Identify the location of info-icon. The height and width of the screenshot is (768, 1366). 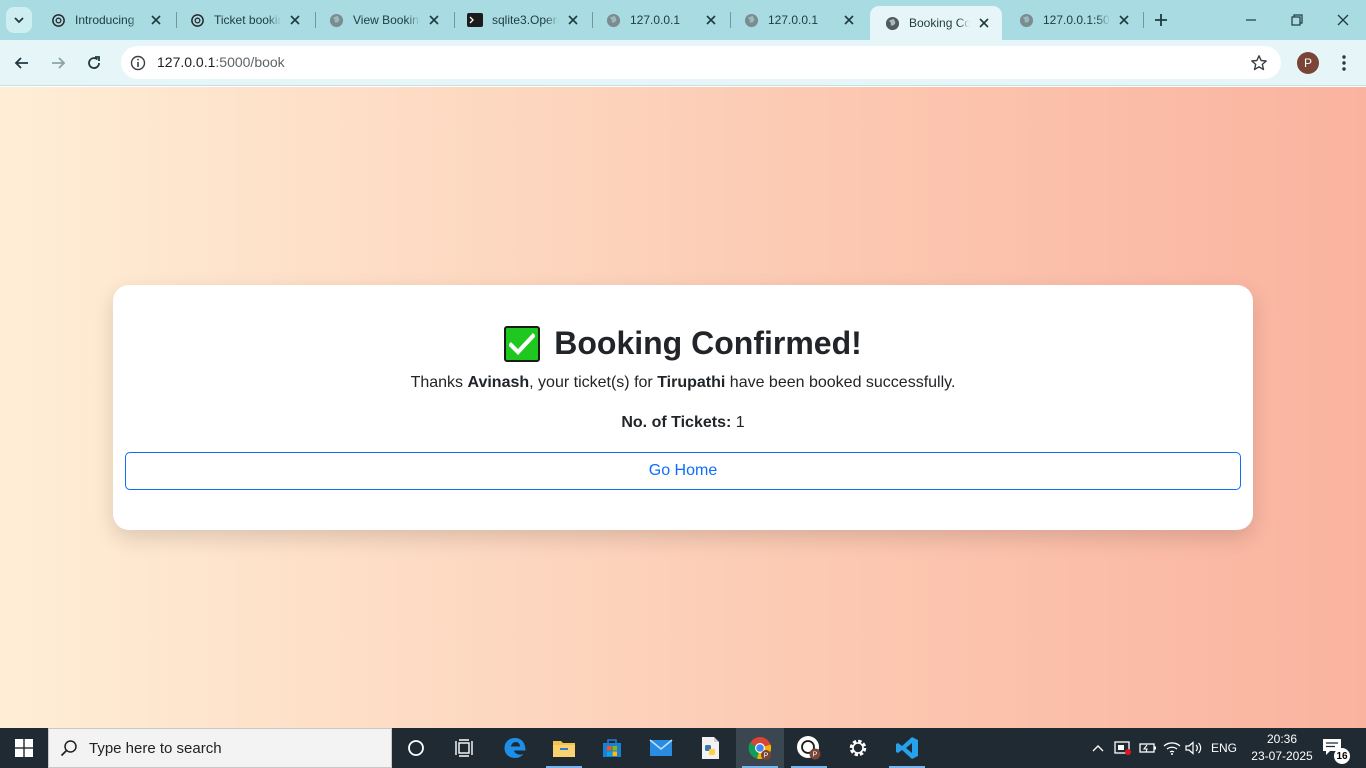
(137, 62).